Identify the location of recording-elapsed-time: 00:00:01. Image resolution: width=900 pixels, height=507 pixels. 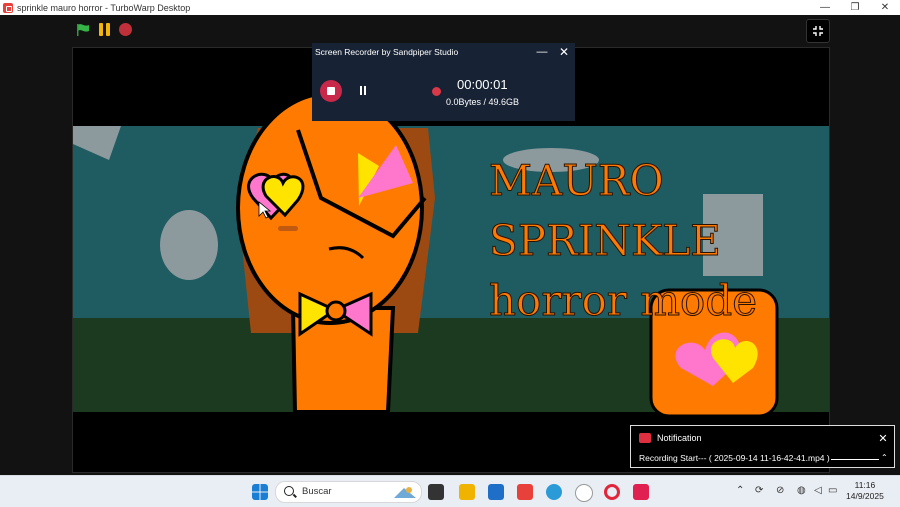
(482, 84).